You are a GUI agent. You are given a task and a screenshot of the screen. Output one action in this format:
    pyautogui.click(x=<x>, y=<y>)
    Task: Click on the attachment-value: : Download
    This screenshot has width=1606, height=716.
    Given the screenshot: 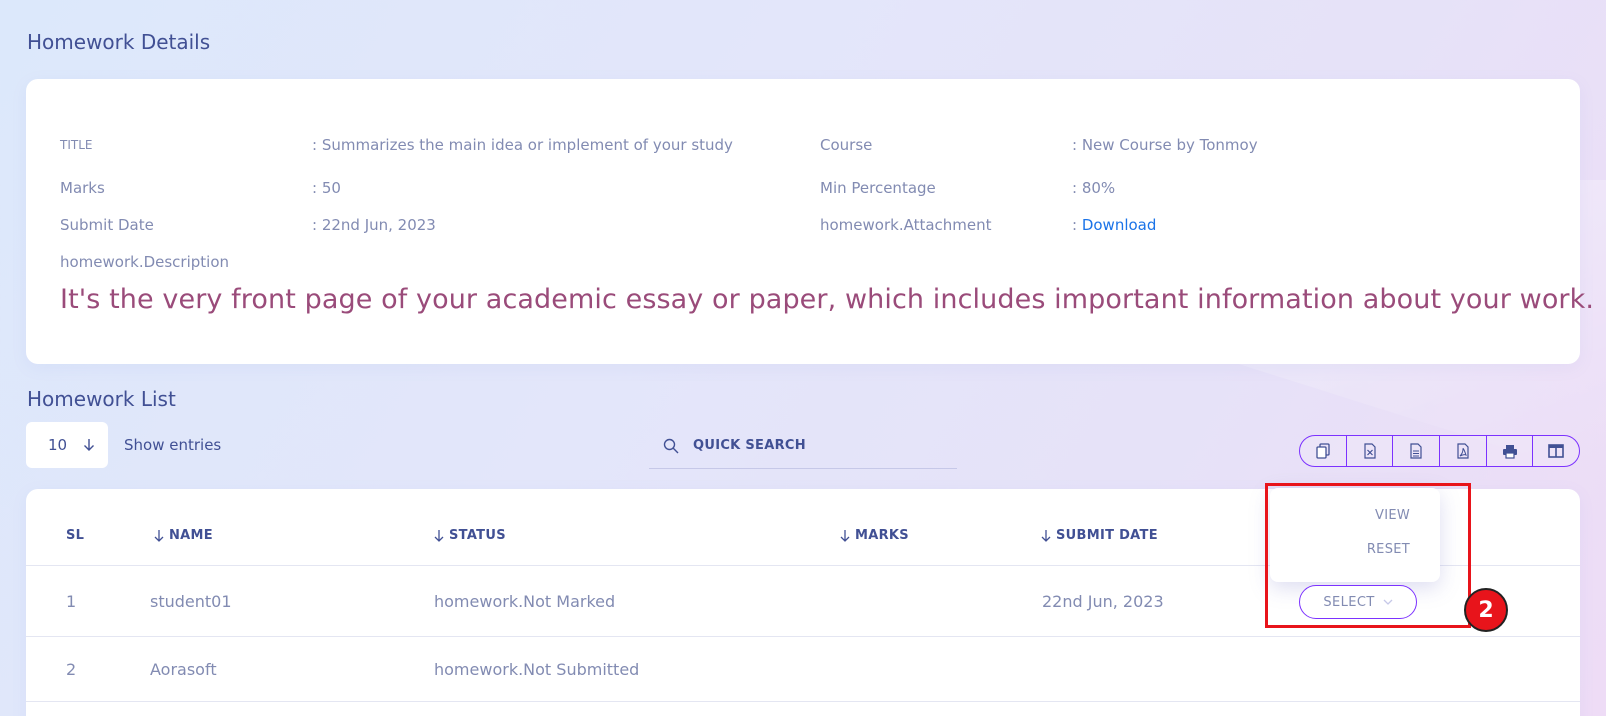 What is the action you would take?
    pyautogui.click(x=1114, y=225)
    